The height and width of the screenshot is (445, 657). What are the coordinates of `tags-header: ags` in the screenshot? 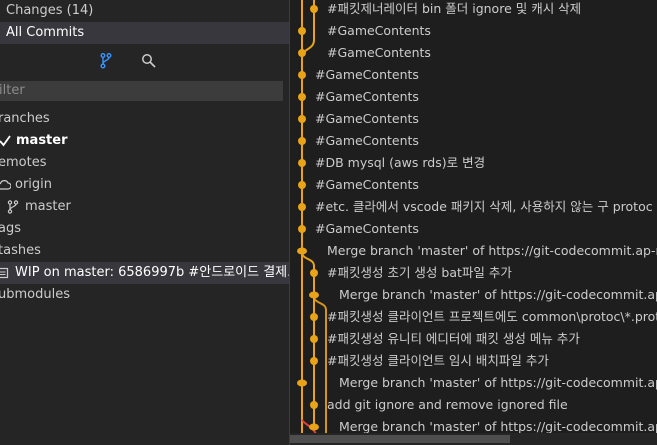 It's located at (144, 229).